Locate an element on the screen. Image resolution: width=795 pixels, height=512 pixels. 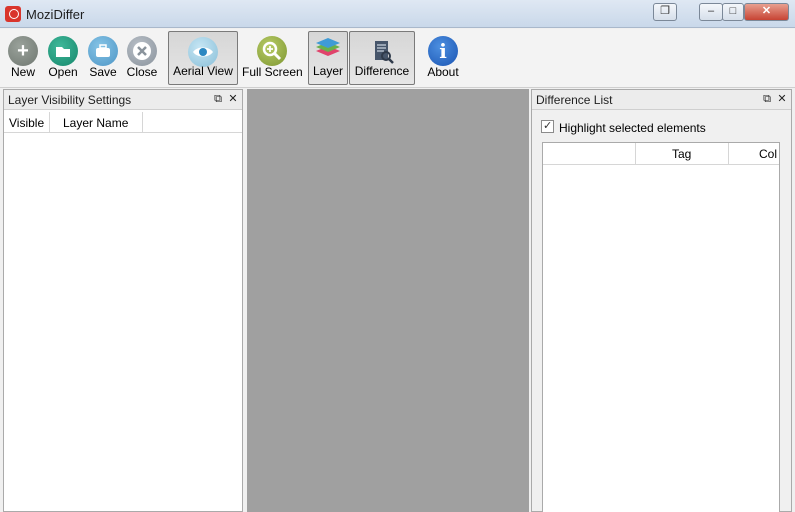
close-button: Close is located at coordinates (142, 58).